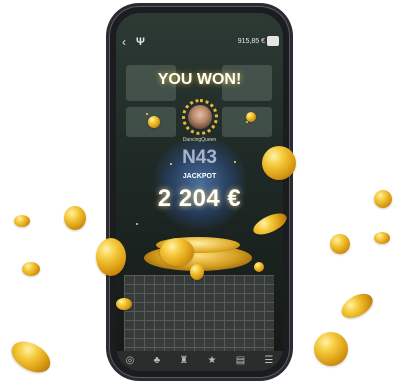 The height and width of the screenshot is (385, 393). I want to click on menu-icon: ☰, so click(268, 361).